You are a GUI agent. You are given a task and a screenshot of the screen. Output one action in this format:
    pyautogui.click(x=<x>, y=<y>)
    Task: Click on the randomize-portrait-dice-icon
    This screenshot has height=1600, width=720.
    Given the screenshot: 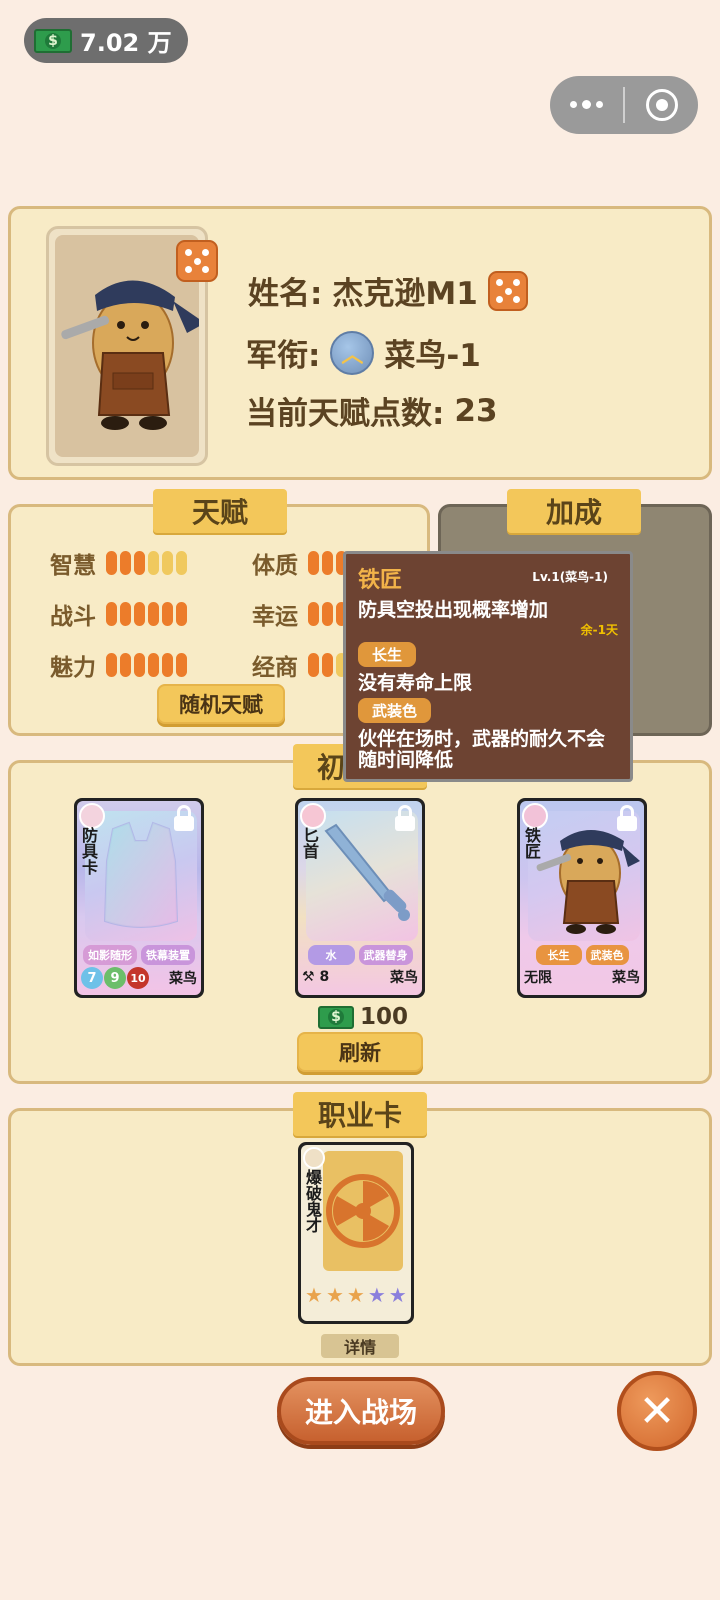 What is the action you would take?
    pyautogui.click(x=197, y=261)
    